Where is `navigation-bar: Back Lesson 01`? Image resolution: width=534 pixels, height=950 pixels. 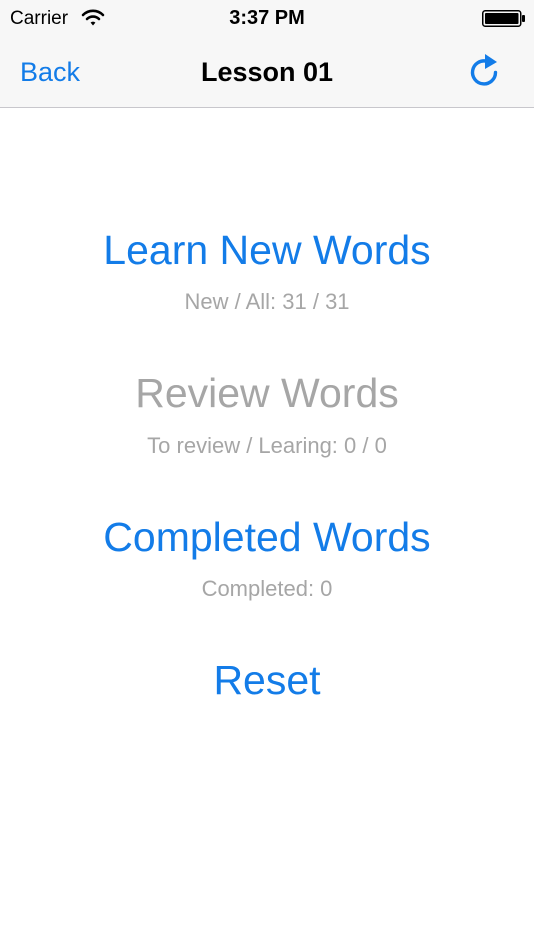
navigation-bar: Back Lesson 01 is located at coordinates (267, 72).